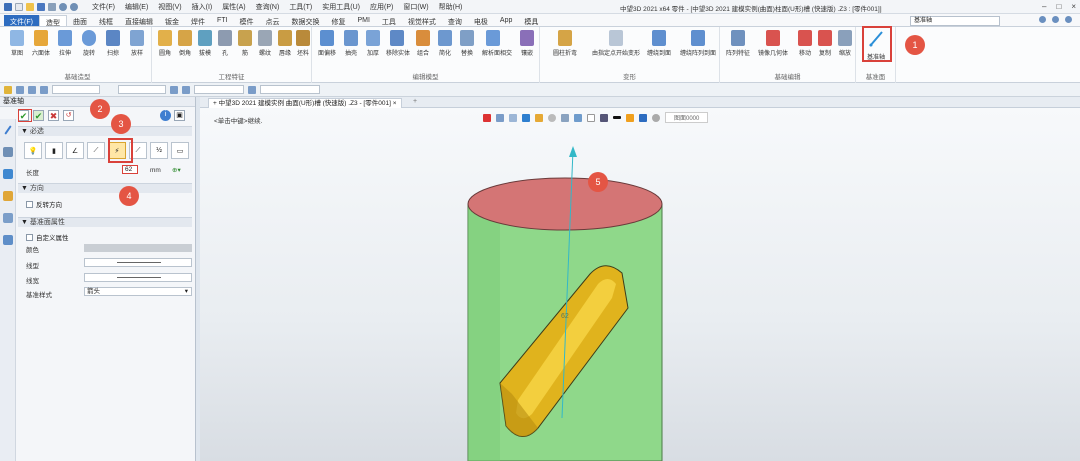  I want to click on method-cylinder-icon: ▮, so click(54, 150).